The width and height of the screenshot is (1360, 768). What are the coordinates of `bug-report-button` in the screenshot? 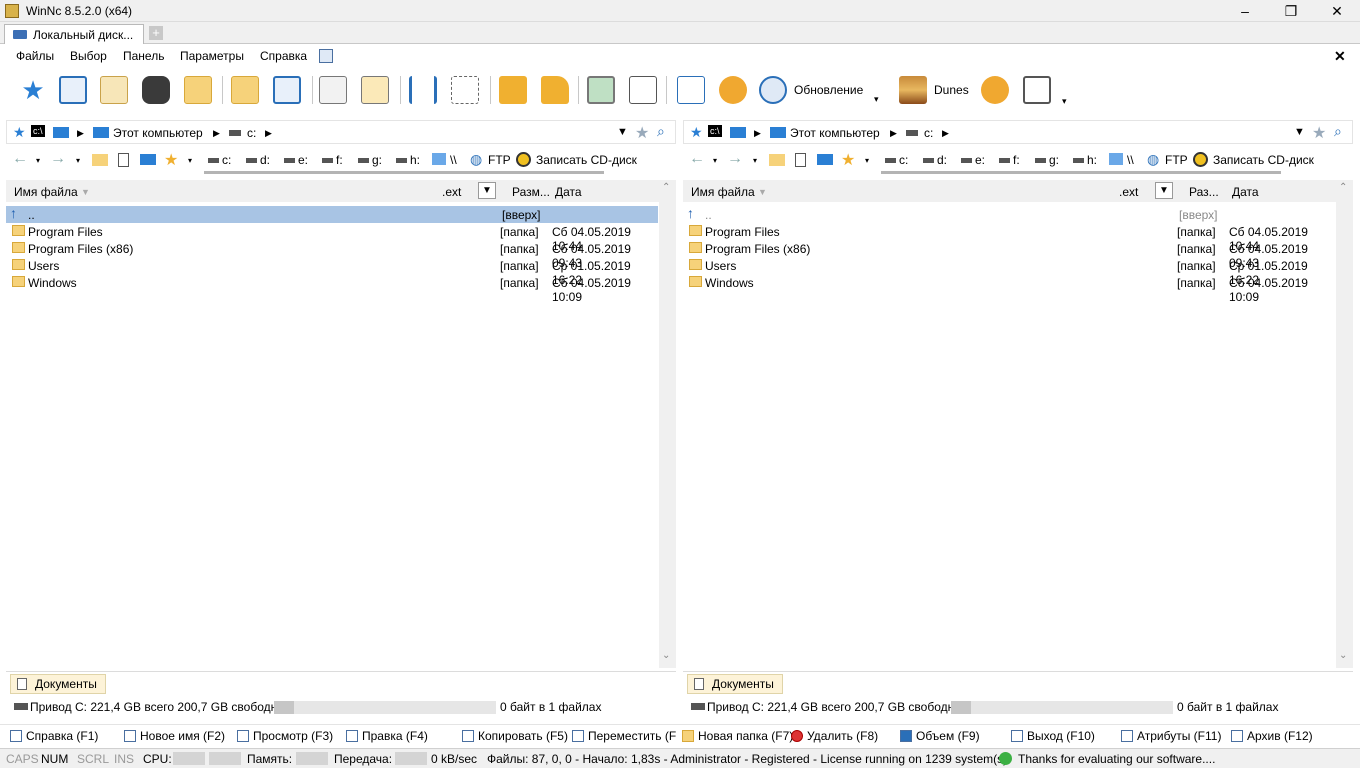 It's located at (733, 90).